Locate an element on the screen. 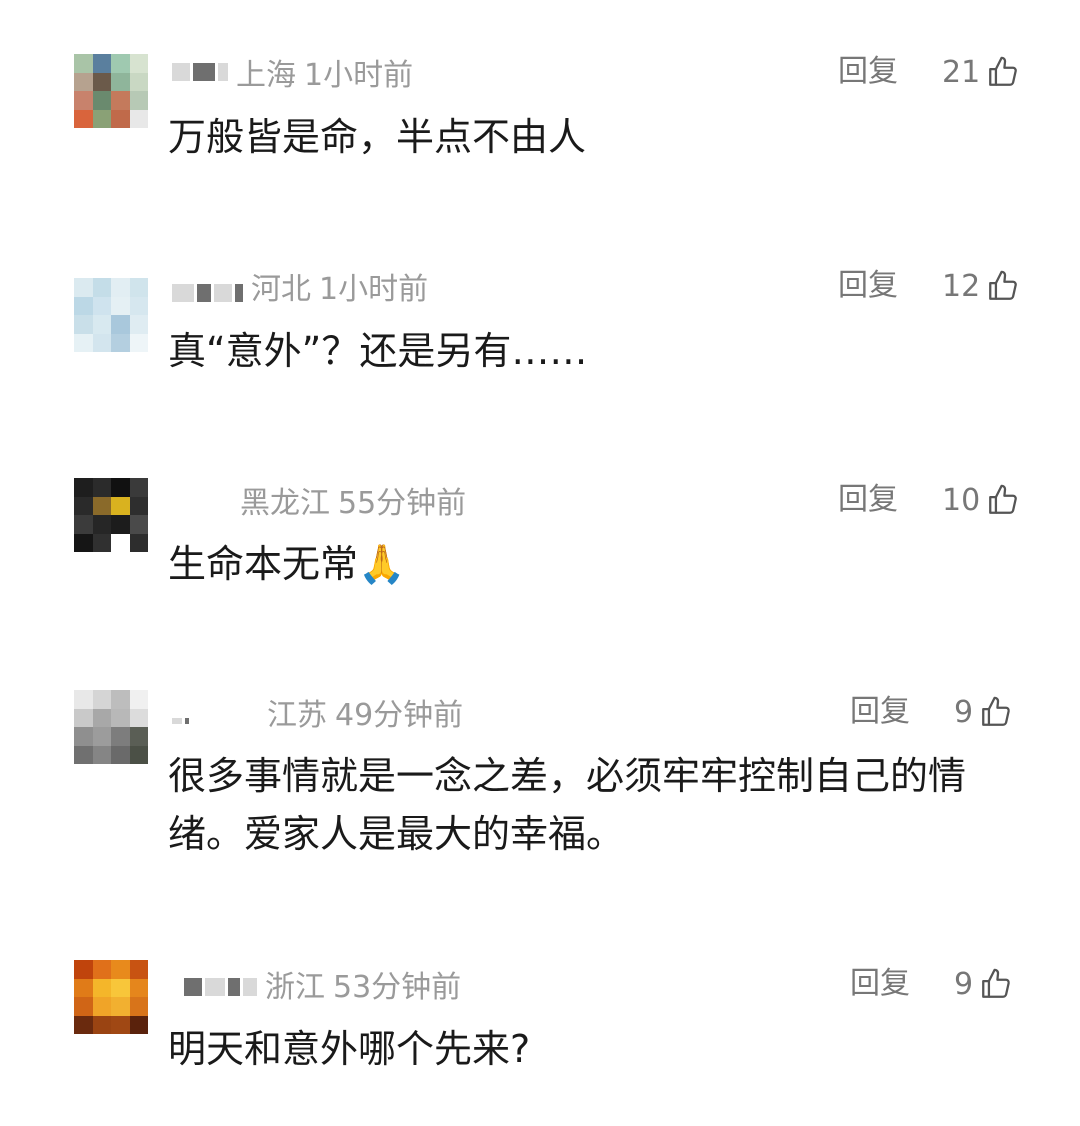 The width and height of the screenshot is (1080, 1126). like-button: 10 is located at coordinates (981, 500).